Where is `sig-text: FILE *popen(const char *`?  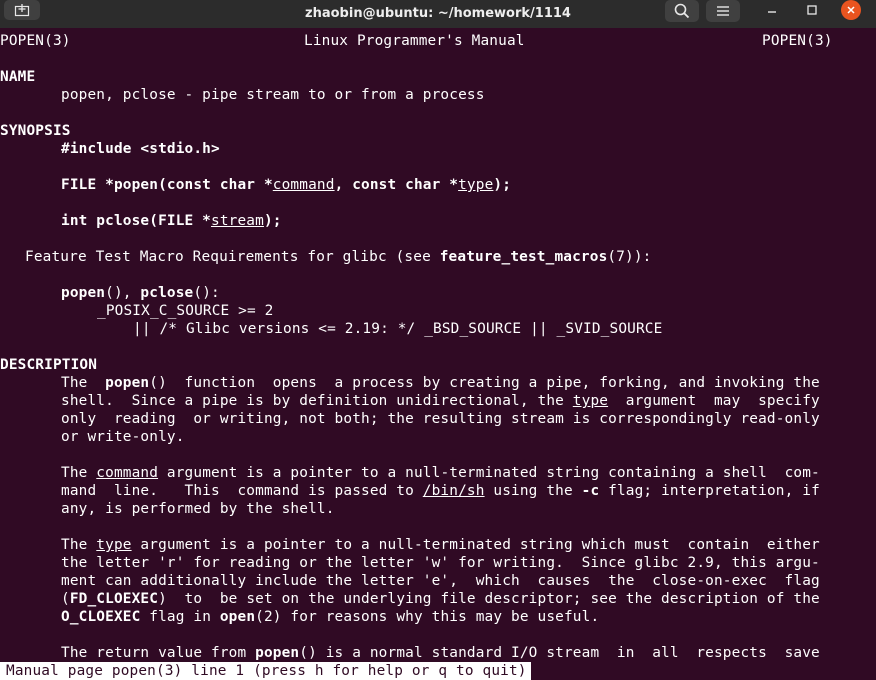
sig-text: FILE *popen(const char * is located at coordinates (167, 185).